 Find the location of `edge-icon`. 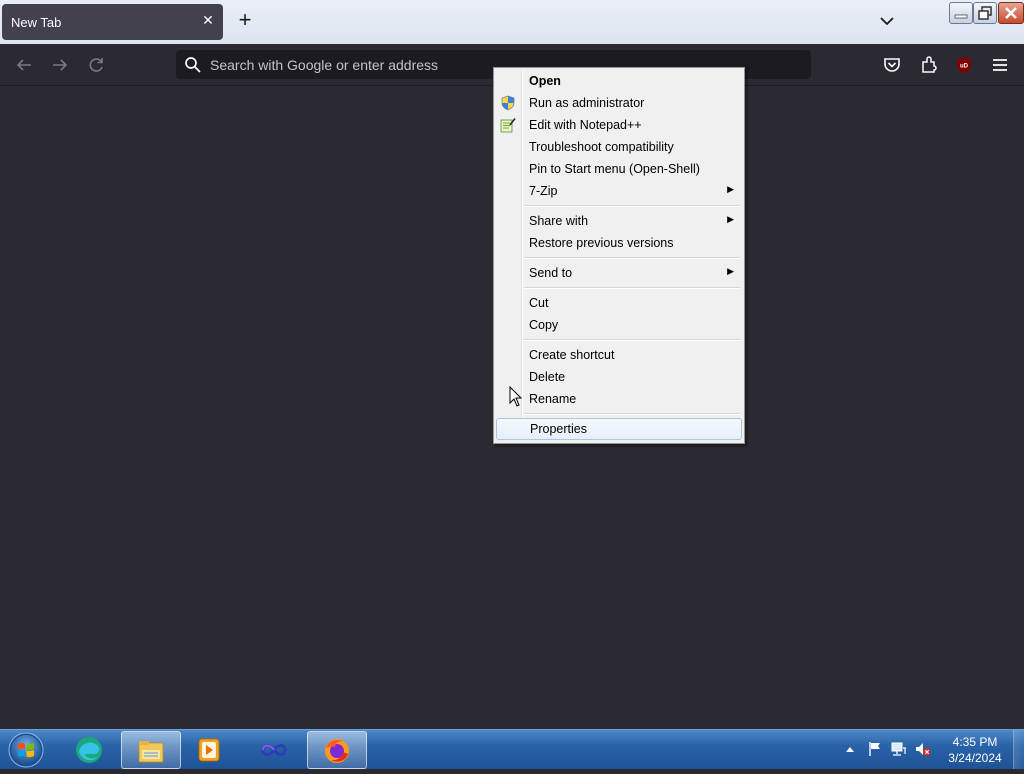

edge-icon is located at coordinates (89, 750).